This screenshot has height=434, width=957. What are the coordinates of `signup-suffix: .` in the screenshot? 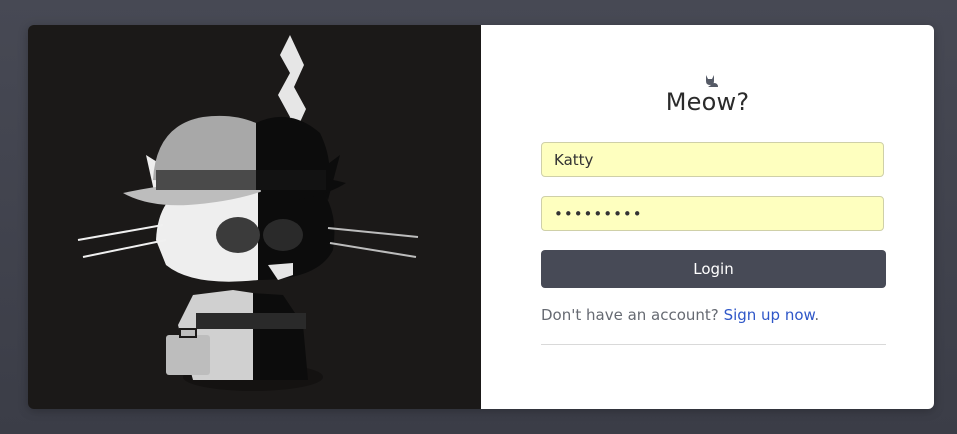 It's located at (817, 315).